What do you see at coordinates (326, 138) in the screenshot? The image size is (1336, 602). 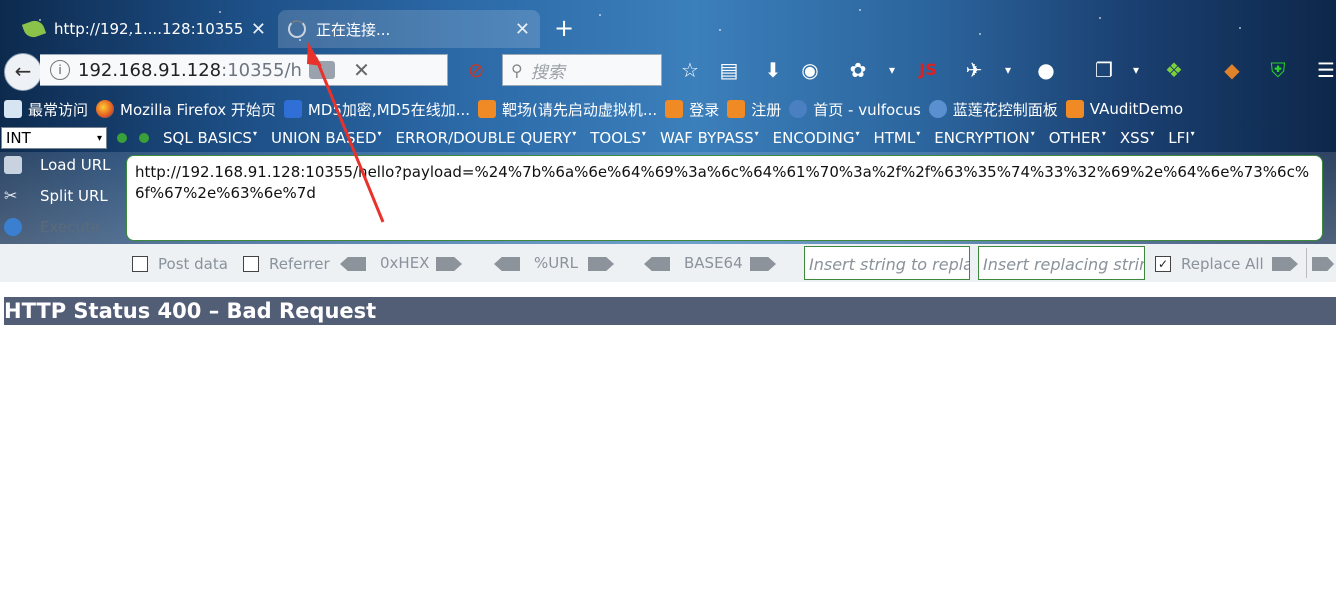 I see `menu-union-based: UNION BASED` at bounding box center [326, 138].